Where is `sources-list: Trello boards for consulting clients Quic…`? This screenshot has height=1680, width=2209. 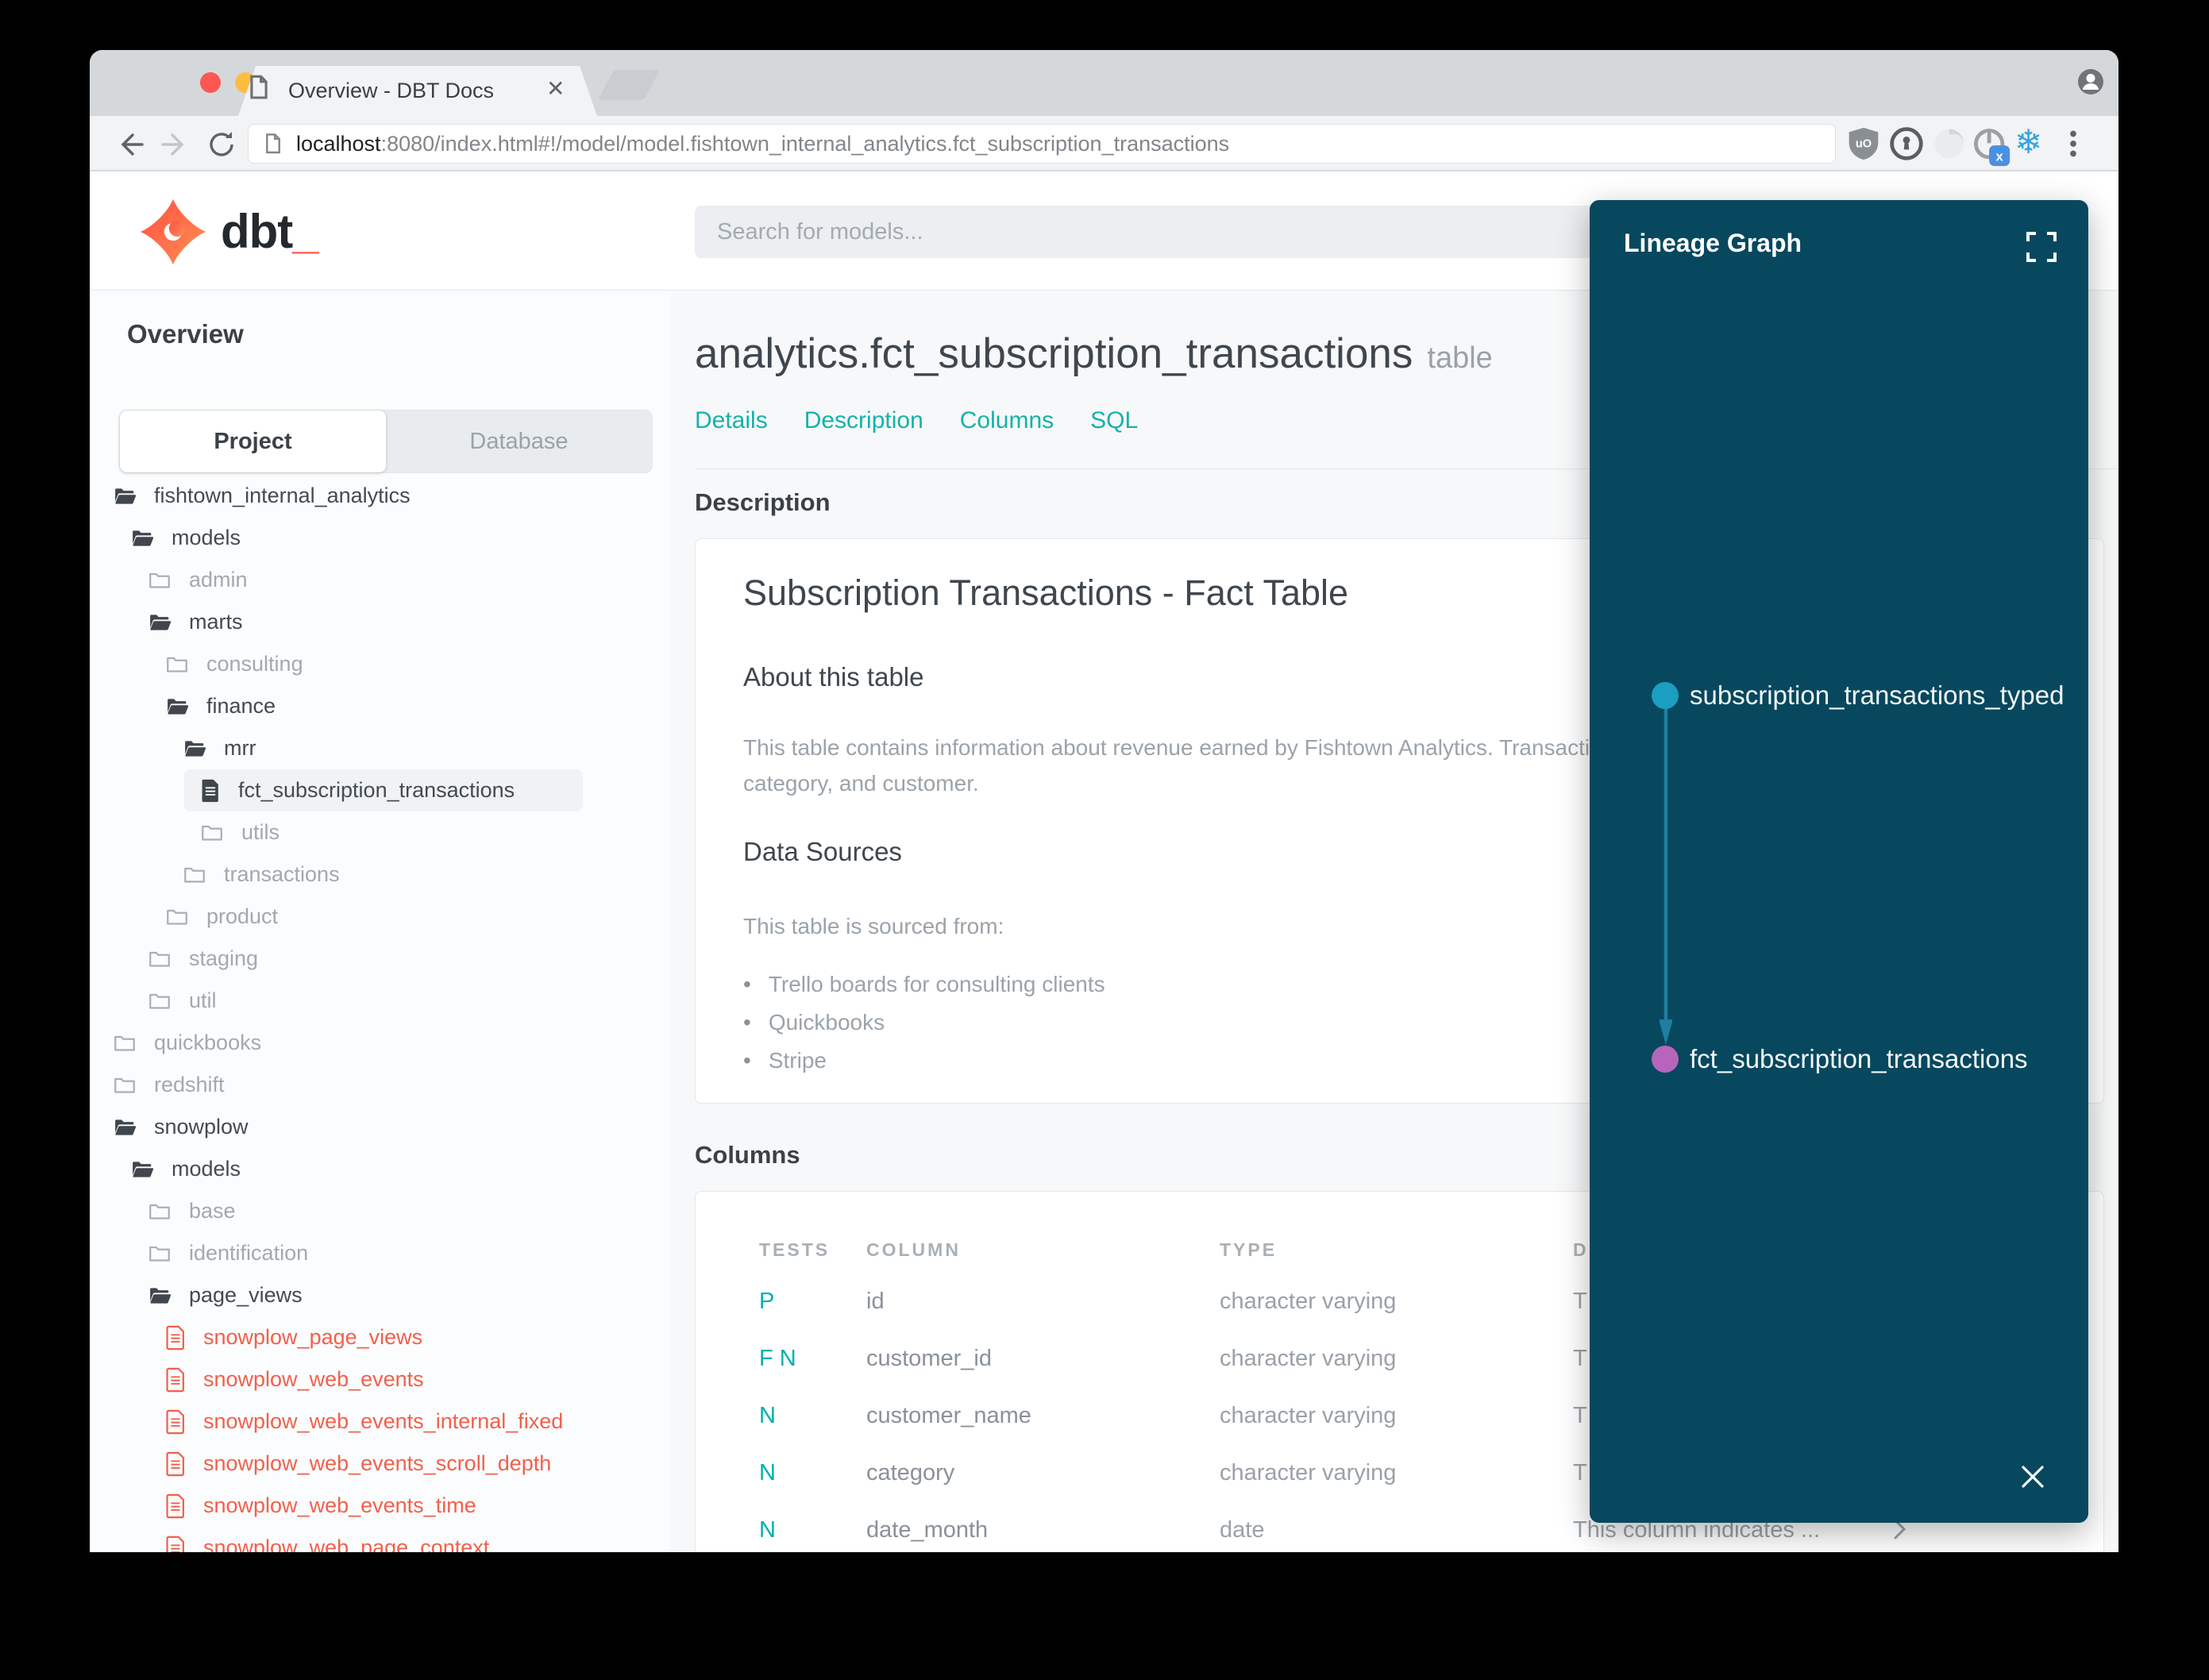 sources-list: Trello boards for consulting clients Quic… is located at coordinates (924, 1029).